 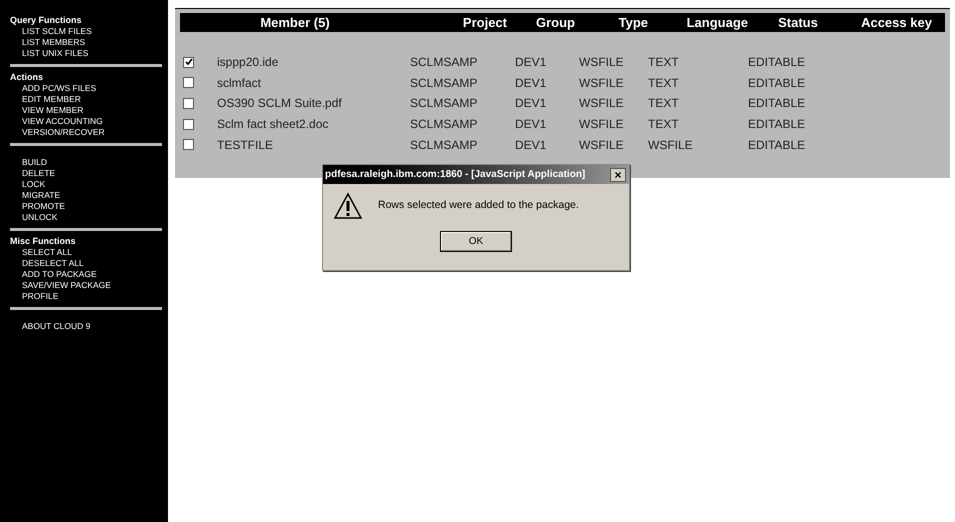 I want to click on table-cell-text: isppp20.ide, so click(x=248, y=63).